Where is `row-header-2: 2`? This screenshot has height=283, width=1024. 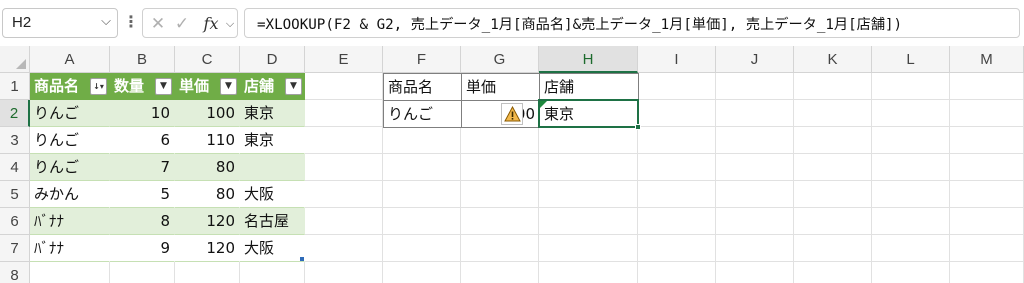 row-header-2: 2 is located at coordinates (15, 113).